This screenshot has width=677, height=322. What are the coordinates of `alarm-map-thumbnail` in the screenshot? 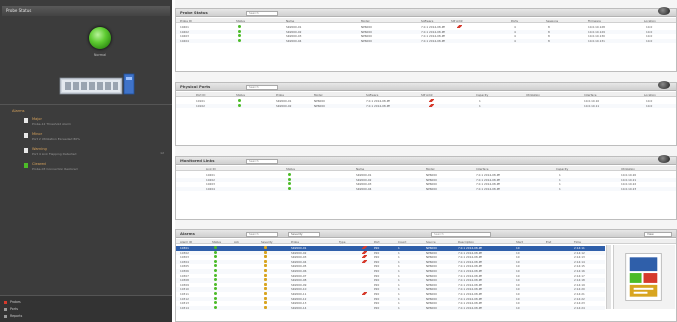 It's located at (644, 277).